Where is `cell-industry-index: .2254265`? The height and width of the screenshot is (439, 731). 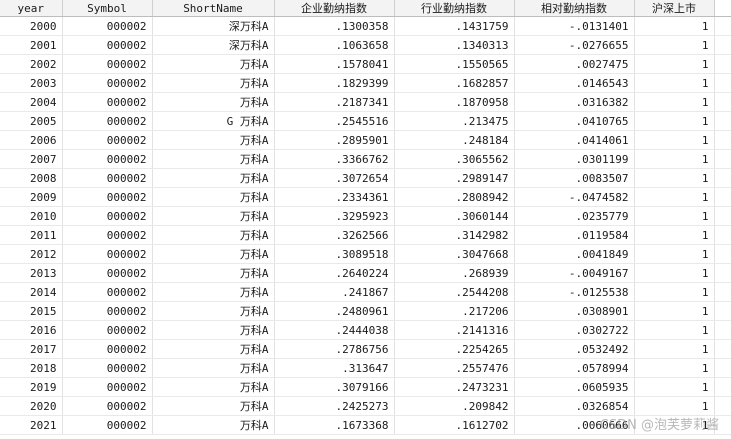
cell-industry-index: .2254265 is located at coordinates (454, 349).